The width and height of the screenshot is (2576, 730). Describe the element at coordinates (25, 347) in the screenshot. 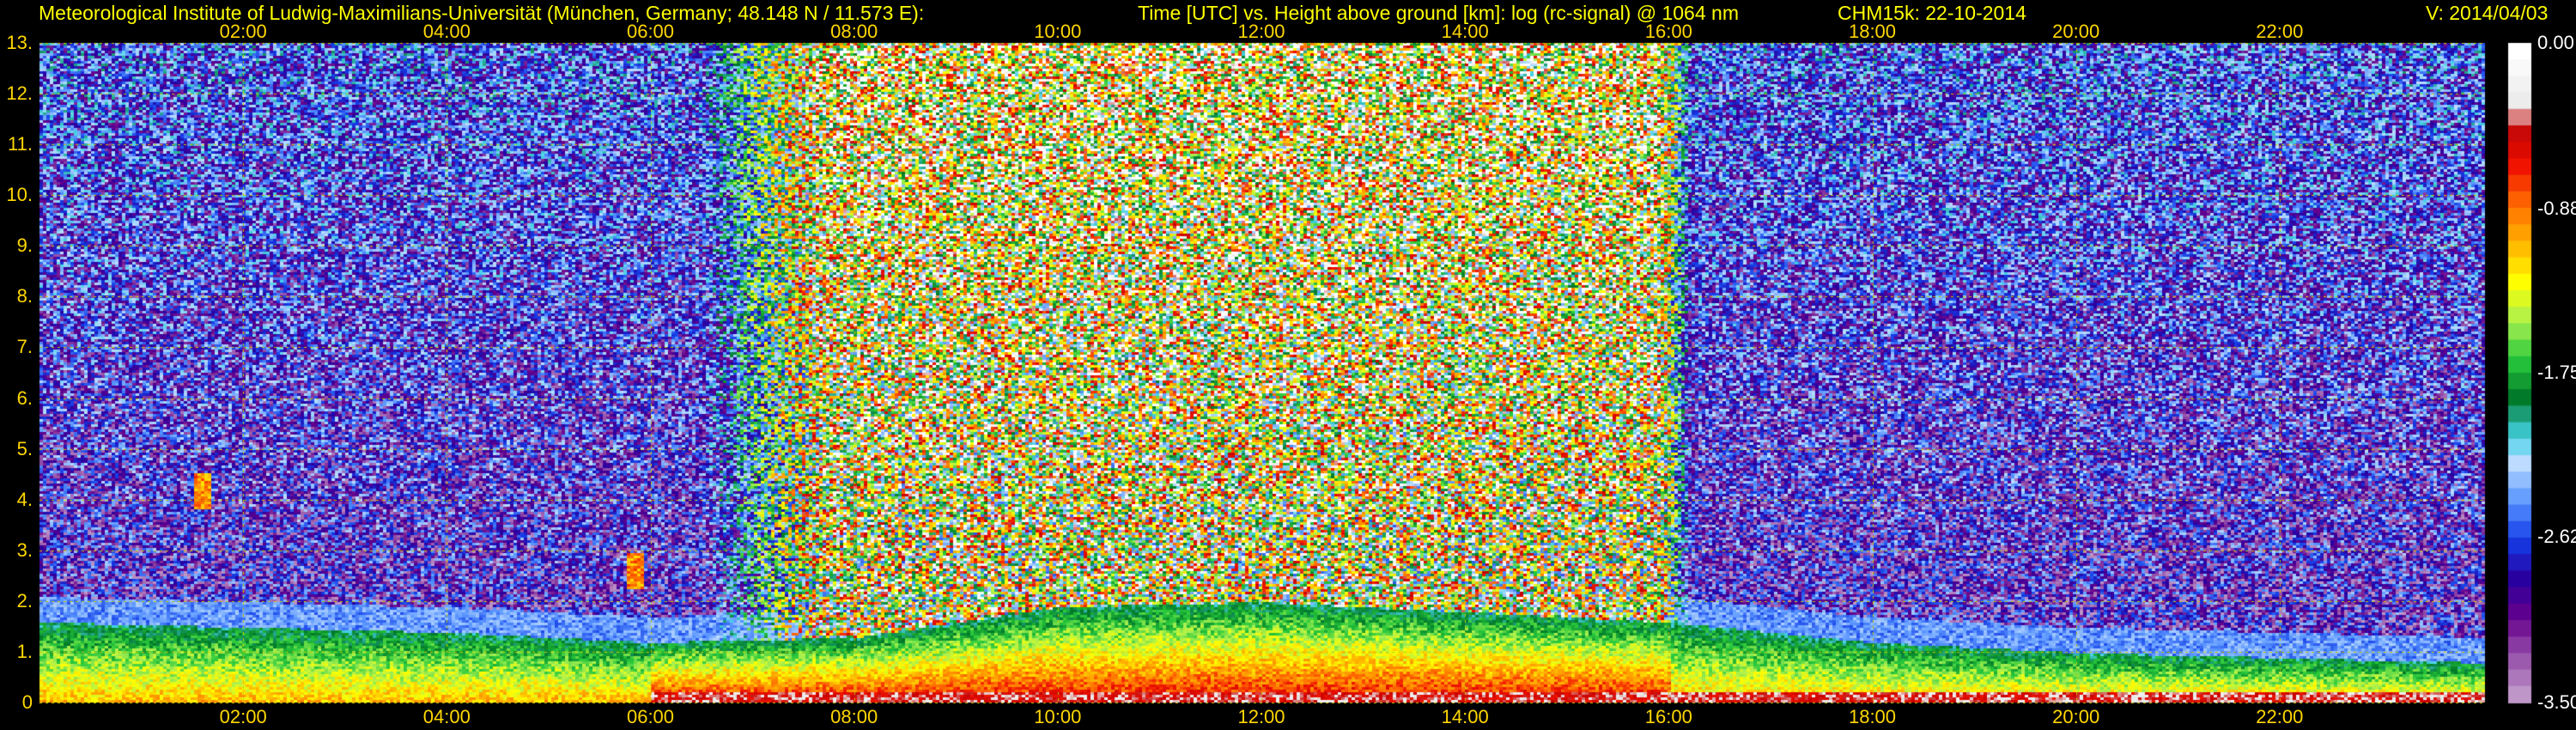

I see `y-tick-label: 7.` at that location.